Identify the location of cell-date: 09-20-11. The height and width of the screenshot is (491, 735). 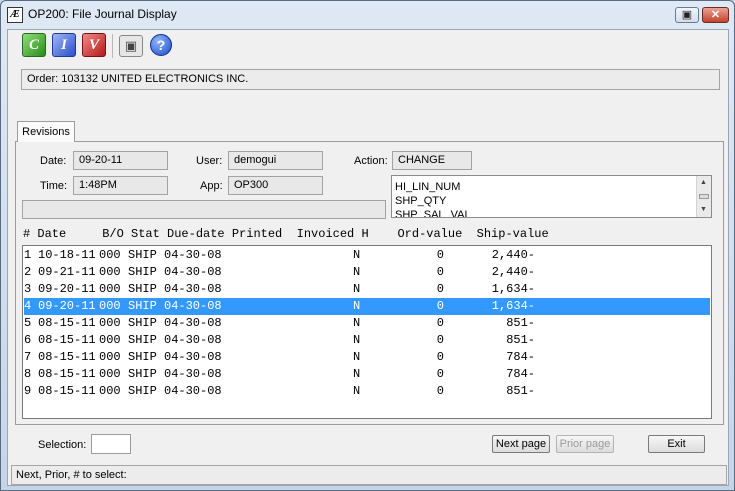
(67, 306).